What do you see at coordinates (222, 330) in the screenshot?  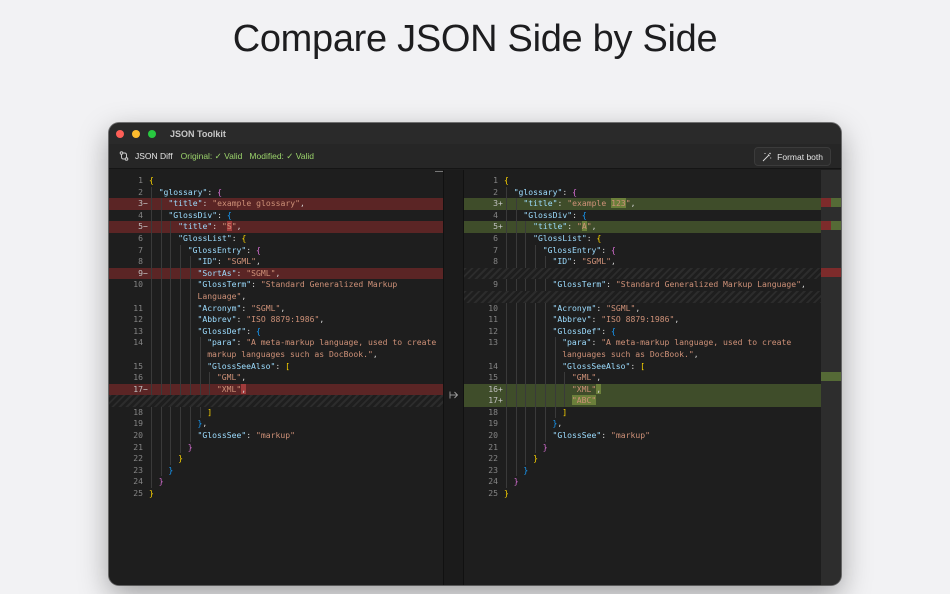 I see `code-token: "GlossDef"` at bounding box center [222, 330].